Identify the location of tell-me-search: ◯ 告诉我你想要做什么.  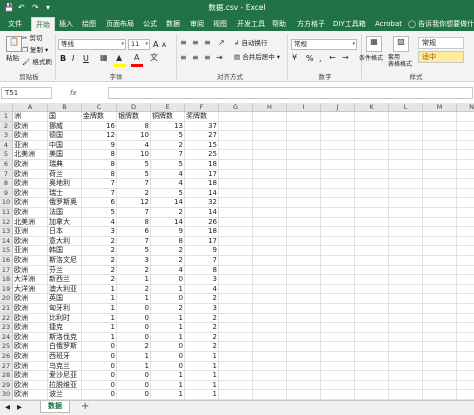
(441, 24).